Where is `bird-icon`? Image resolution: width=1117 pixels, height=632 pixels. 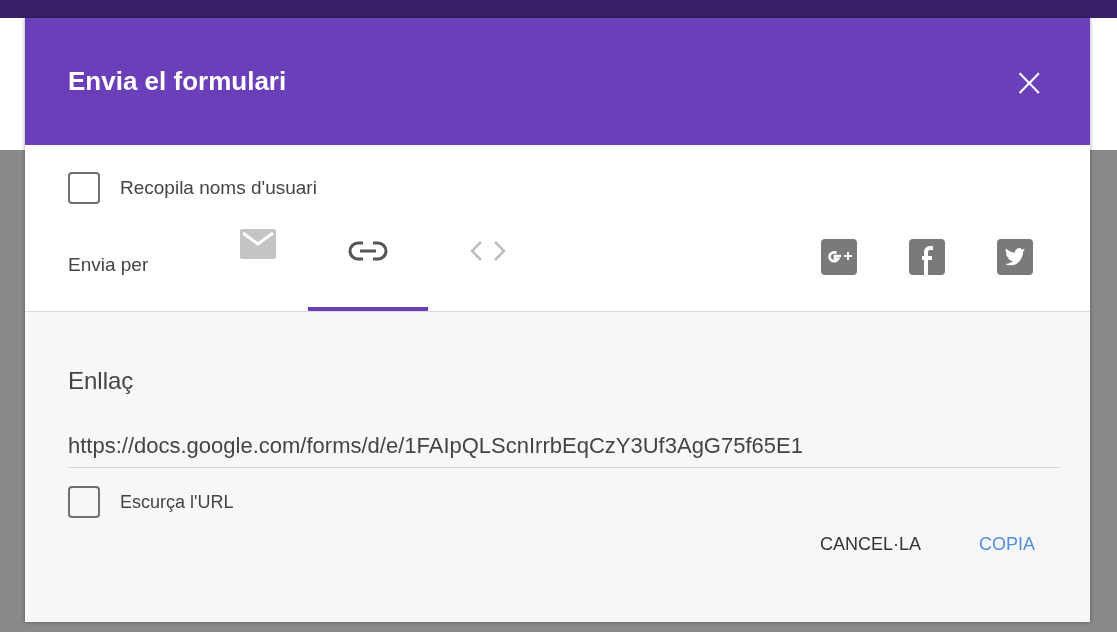
bird-icon is located at coordinates (1015, 256).